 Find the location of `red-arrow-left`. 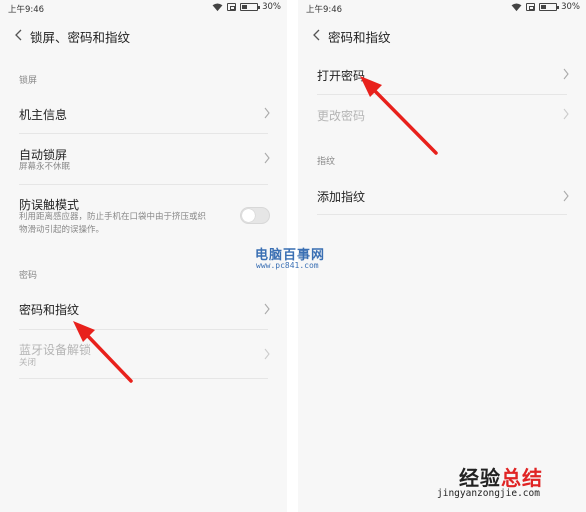

red-arrow-left is located at coordinates (103, 352).